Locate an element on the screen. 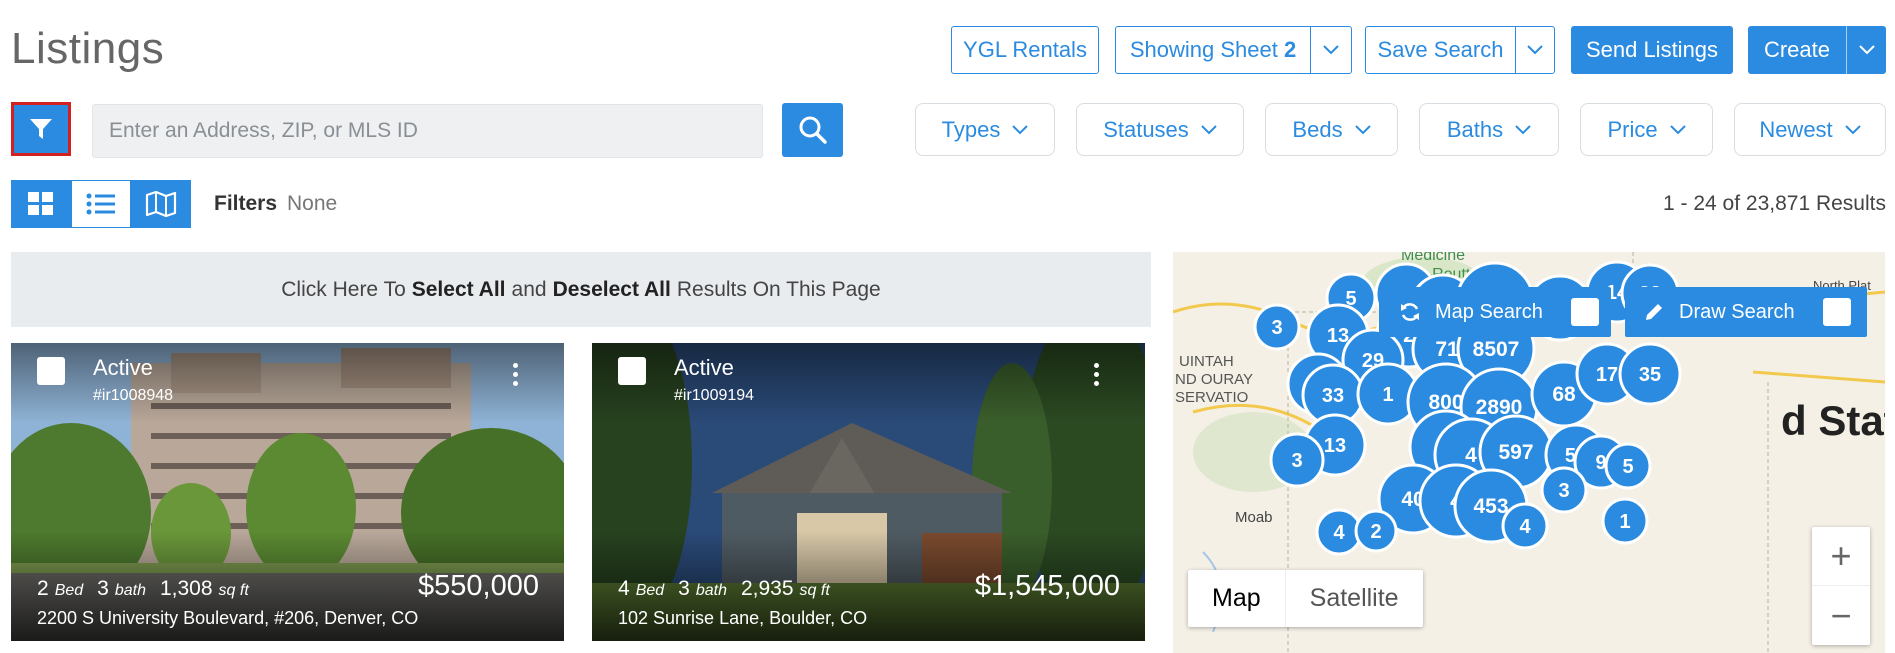 The height and width of the screenshot is (653, 1895). map-search-checkbox is located at coordinates (1584, 312).